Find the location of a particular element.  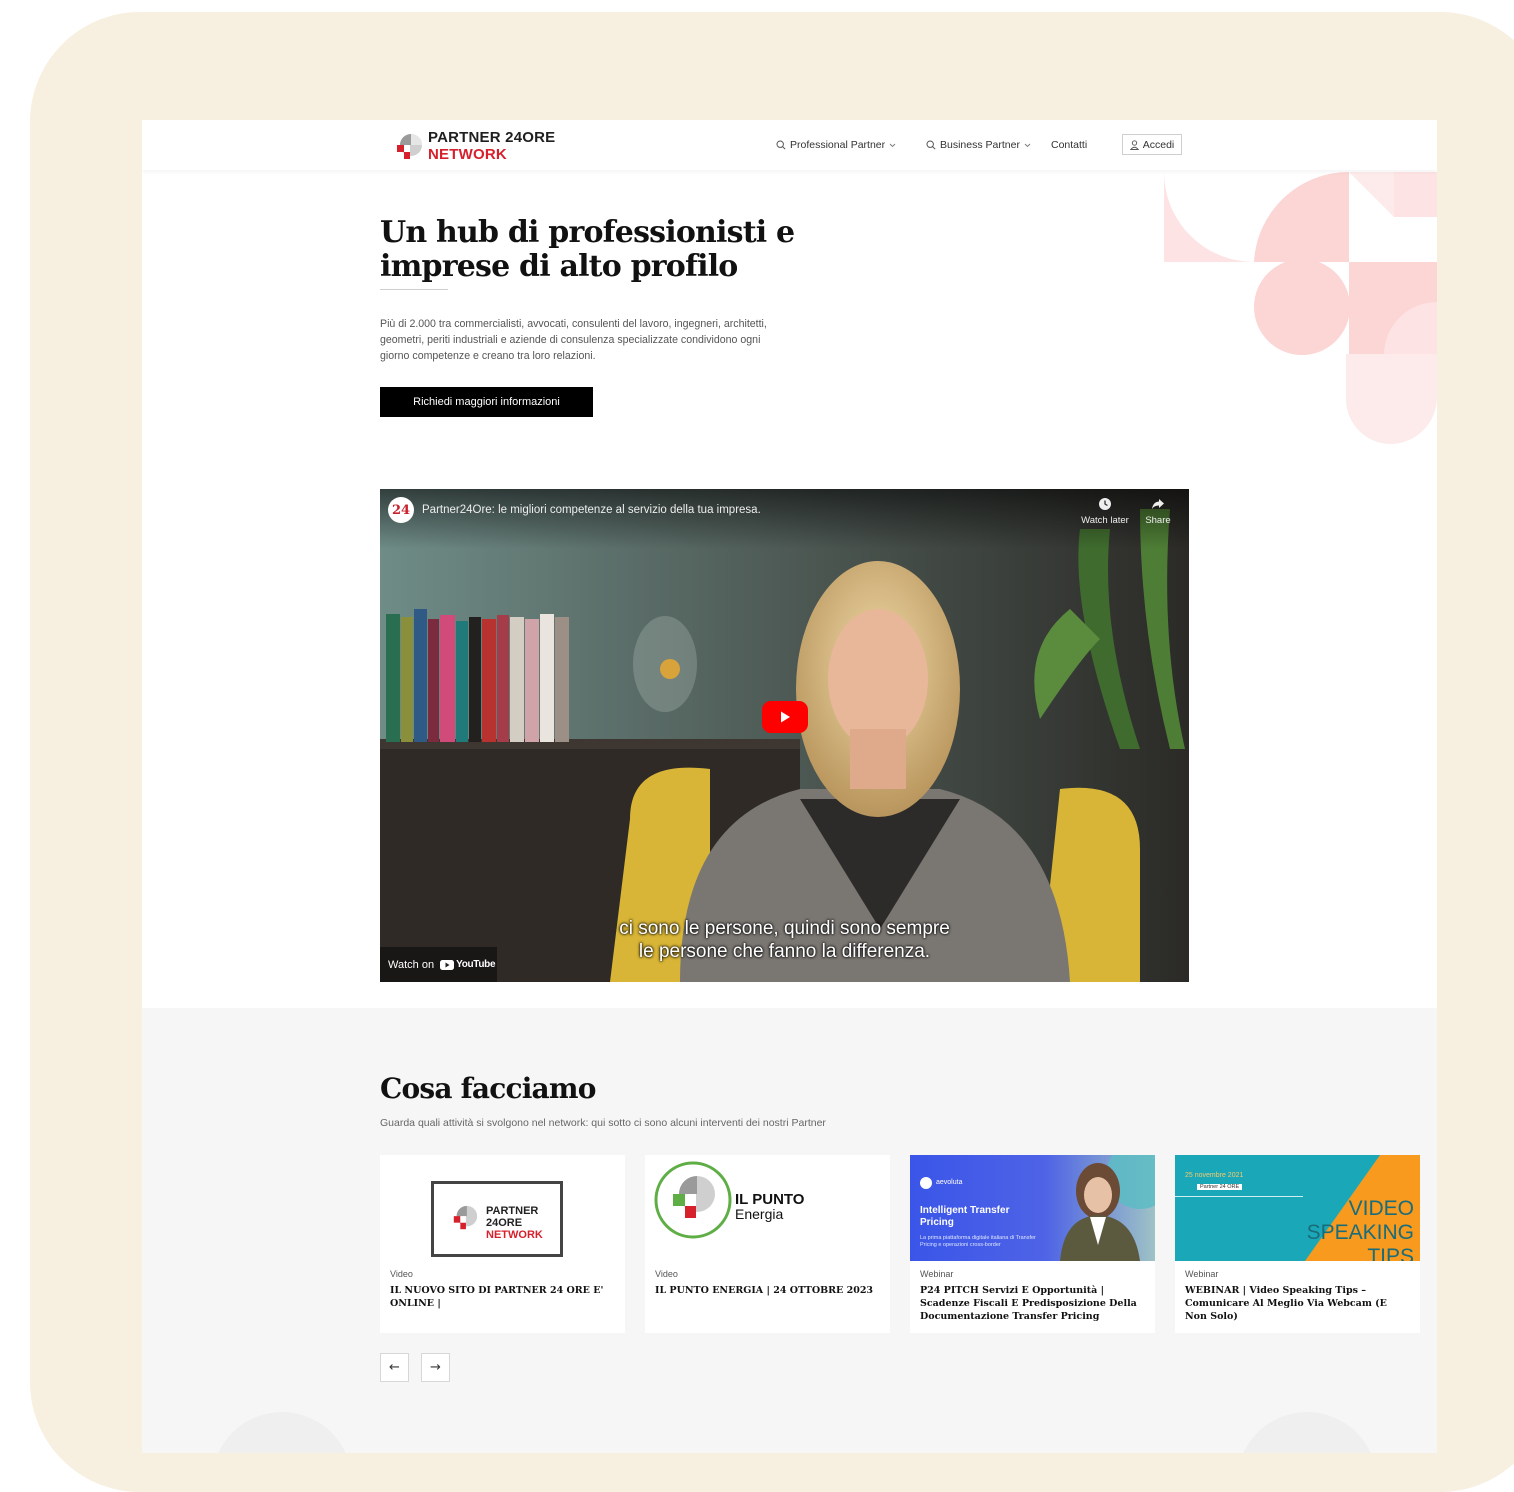

carousel-prev-button: ← is located at coordinates (394, 1367).